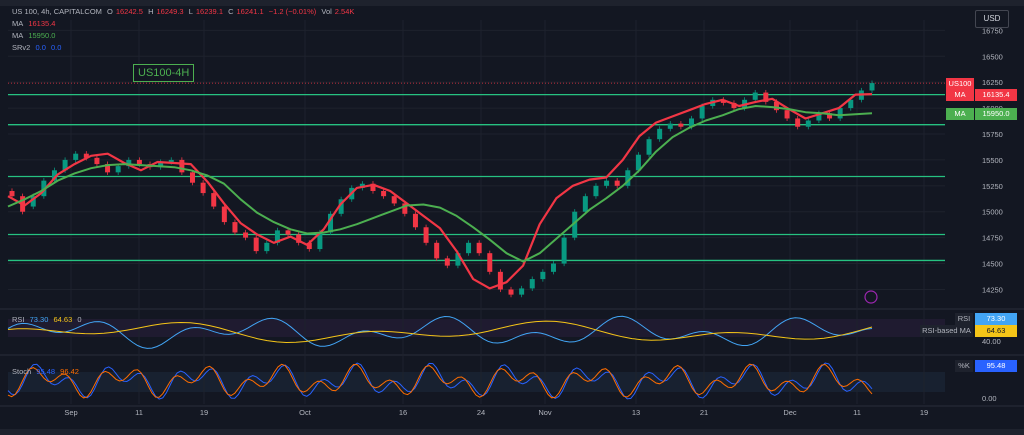 The height and width of the screenshot is (435, 1024). Describe the element at coordinates (250, 11) in the screenshot. I see `close-value: 16241.1` at that location.